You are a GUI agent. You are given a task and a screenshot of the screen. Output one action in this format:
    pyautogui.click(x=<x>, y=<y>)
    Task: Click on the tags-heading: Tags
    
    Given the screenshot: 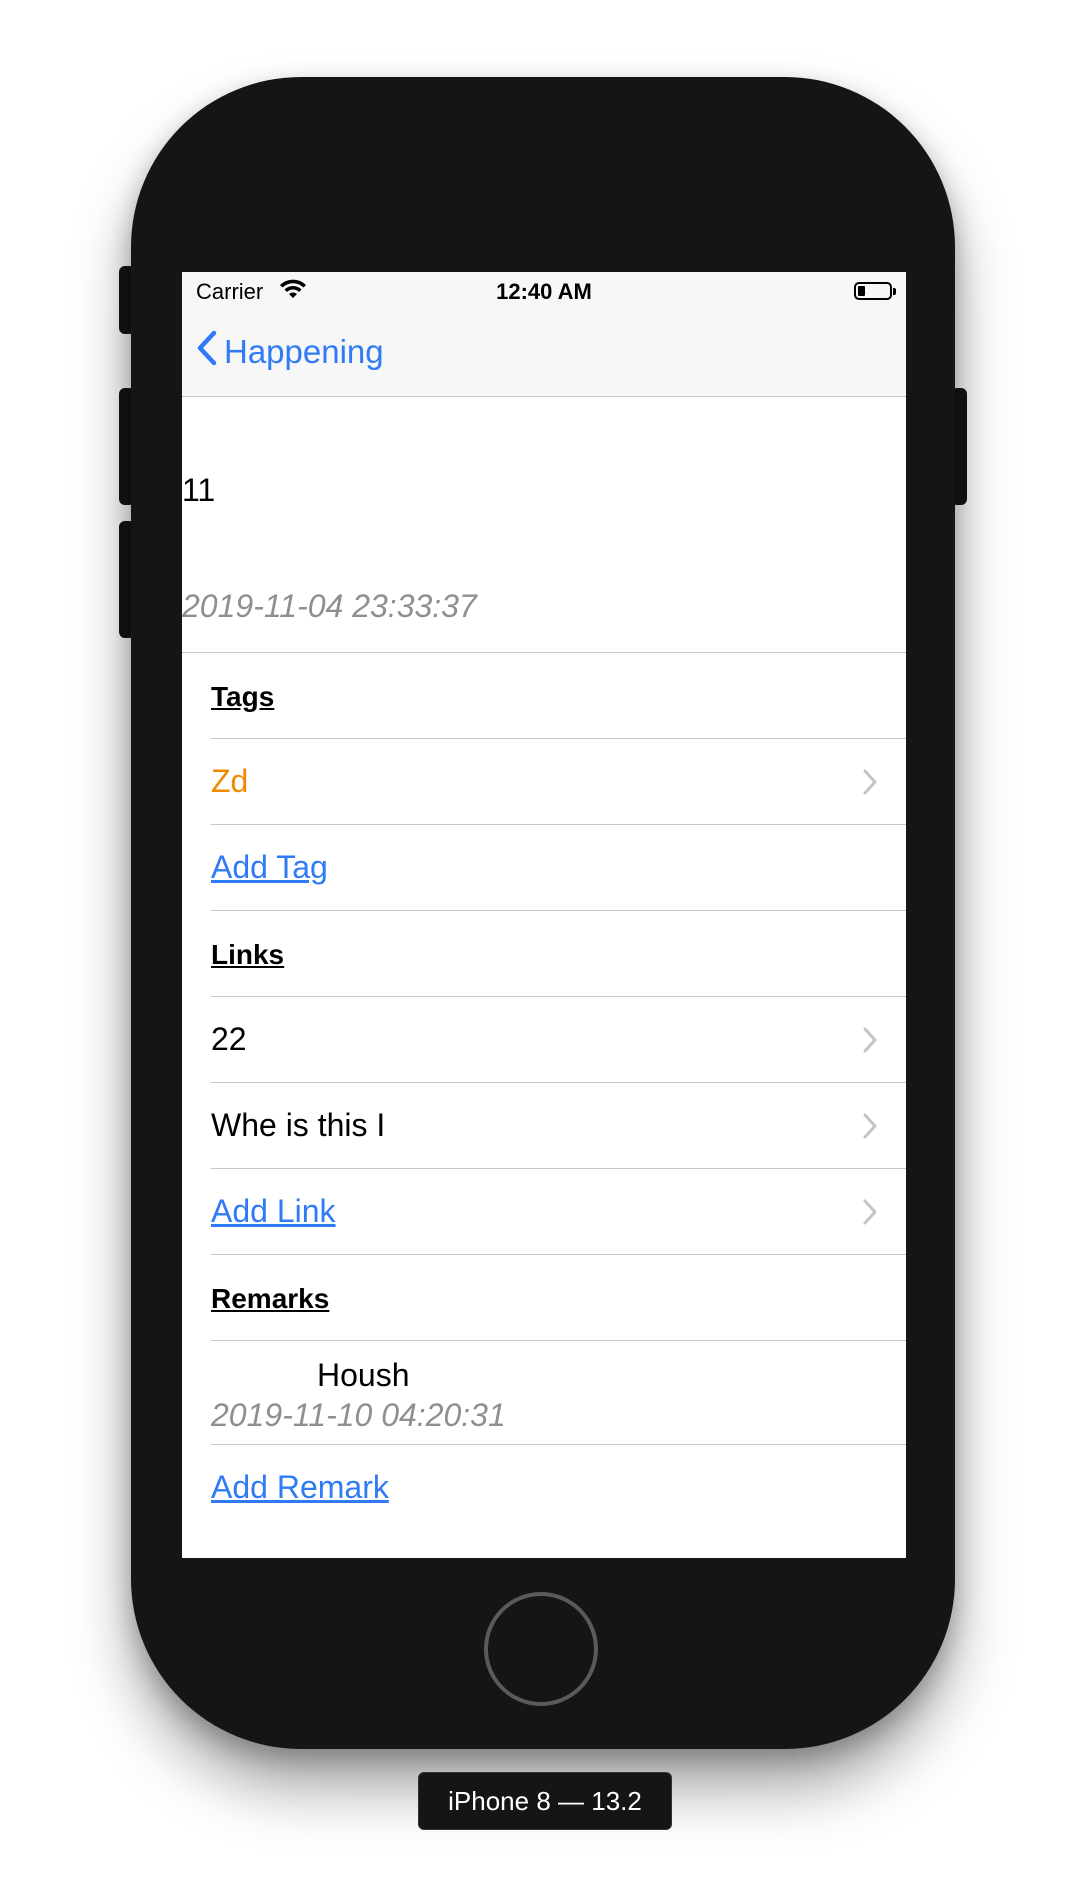 What is the action you would take?
    pyautogui.click(x=243, y=696)
    